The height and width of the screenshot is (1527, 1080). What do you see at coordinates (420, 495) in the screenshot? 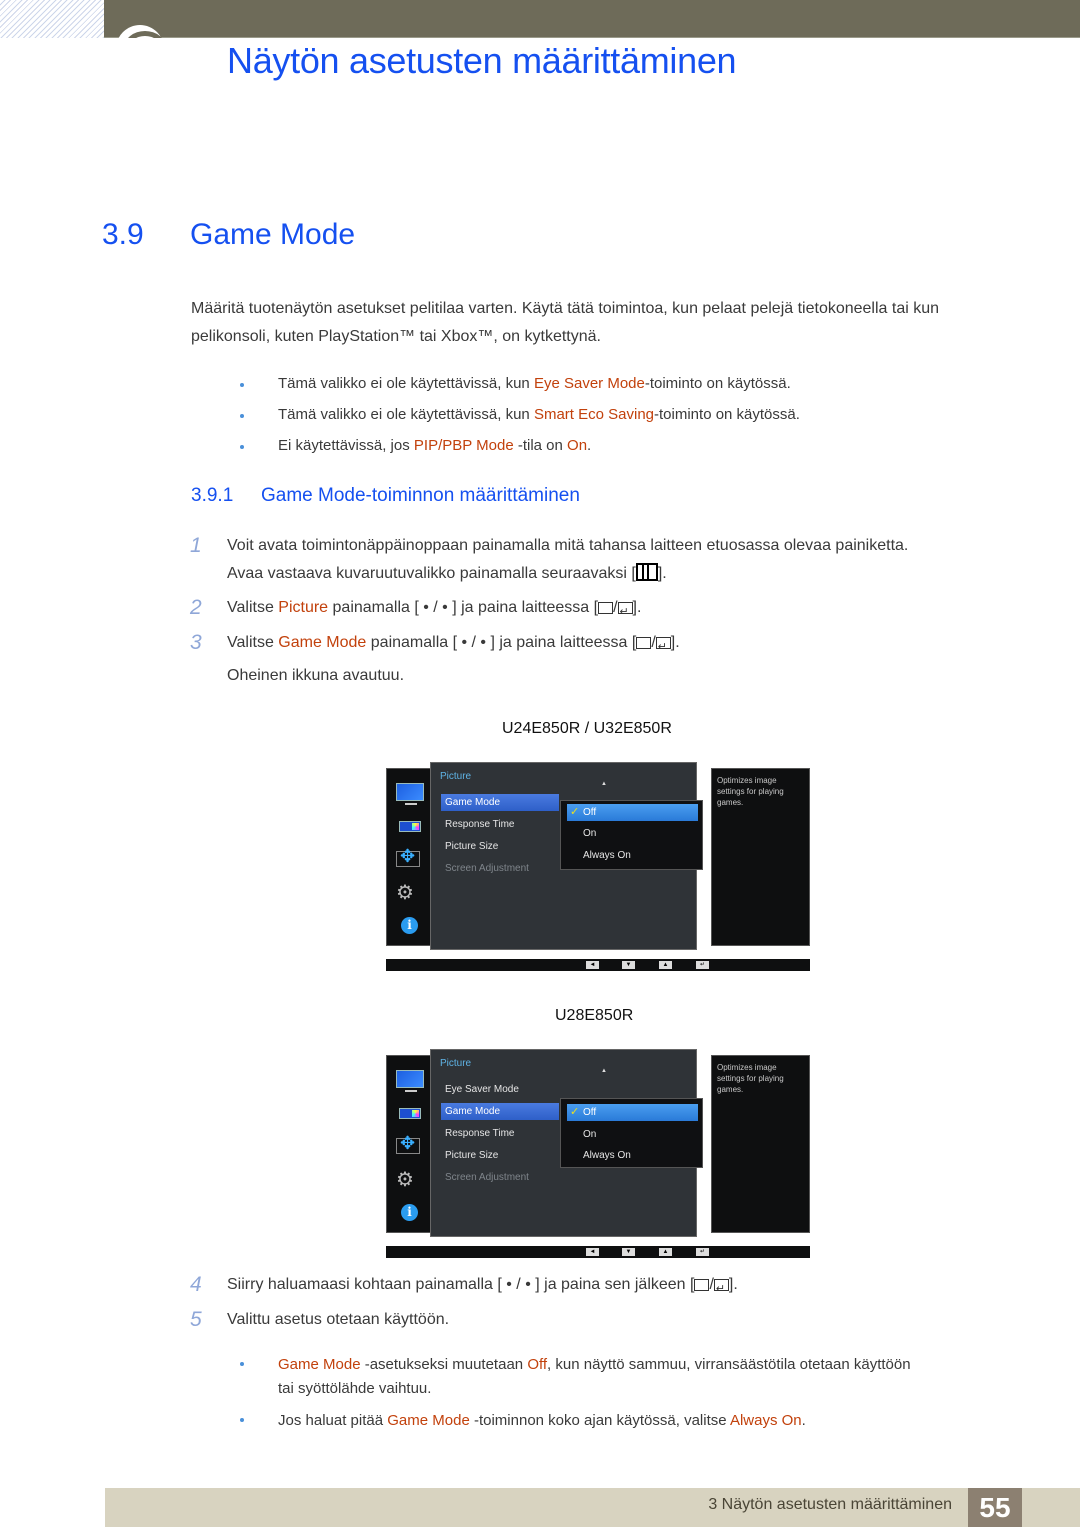
I see `subsection-title-text: Game Mode-toiminnon määrittäminen` at bounding box center [420, 495].